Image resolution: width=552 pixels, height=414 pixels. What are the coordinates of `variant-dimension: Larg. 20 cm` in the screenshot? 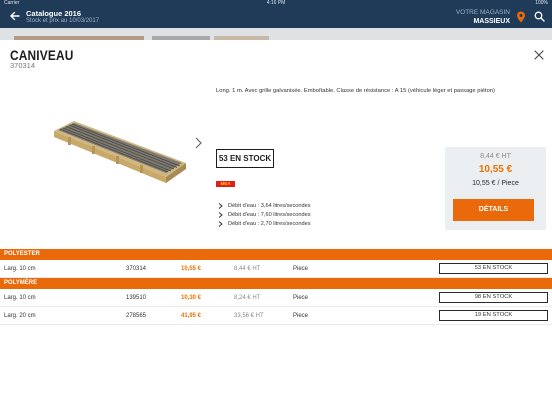 It's located at (20, 316).